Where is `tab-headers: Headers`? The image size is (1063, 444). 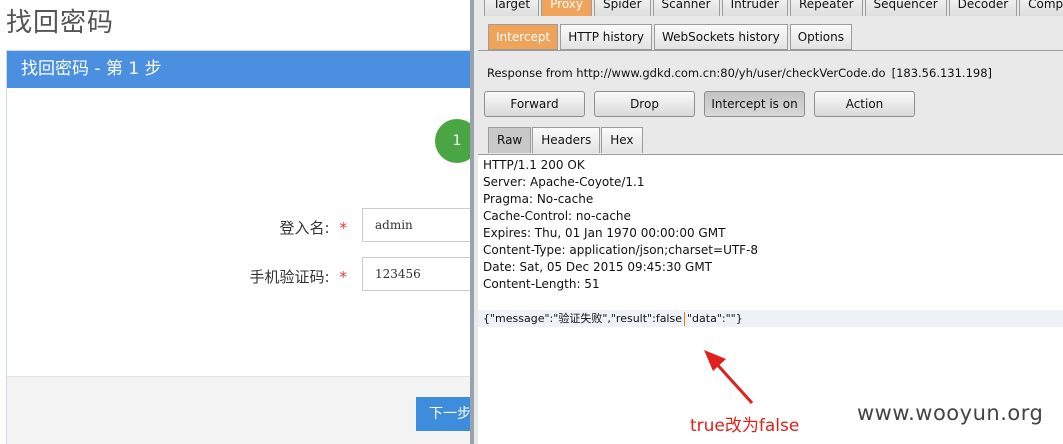 tab-headers: Headers is located at coordinates (566, 140).